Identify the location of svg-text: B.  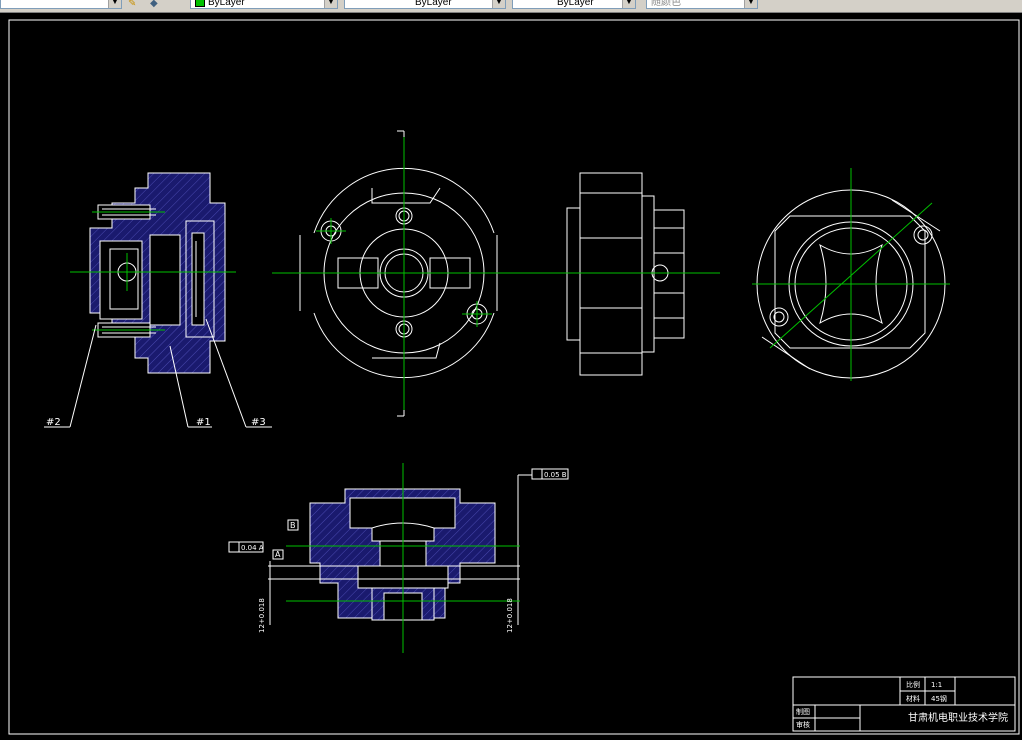
(293, 525).